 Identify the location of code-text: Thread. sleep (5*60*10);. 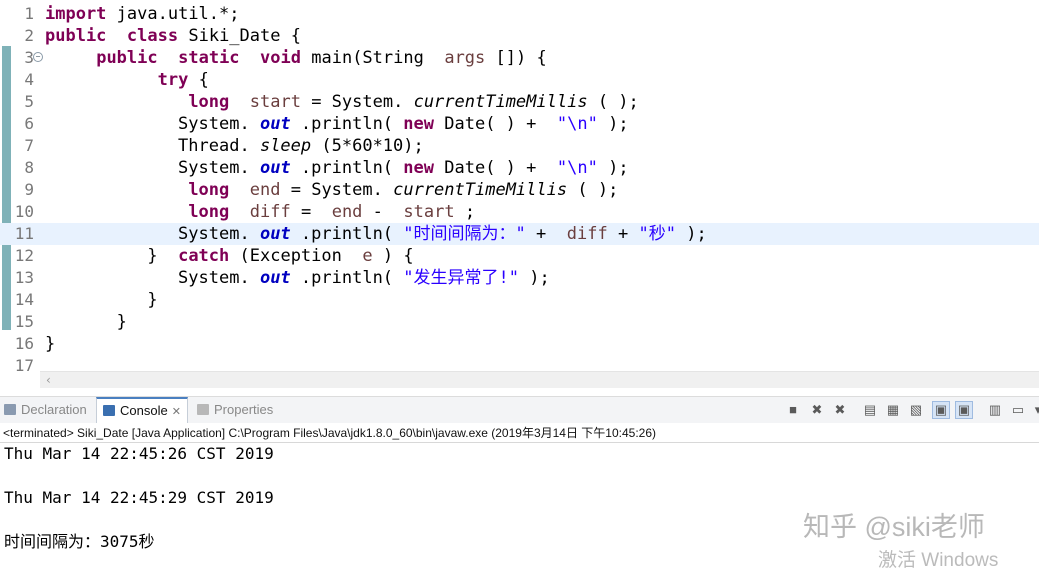
(234, 146).